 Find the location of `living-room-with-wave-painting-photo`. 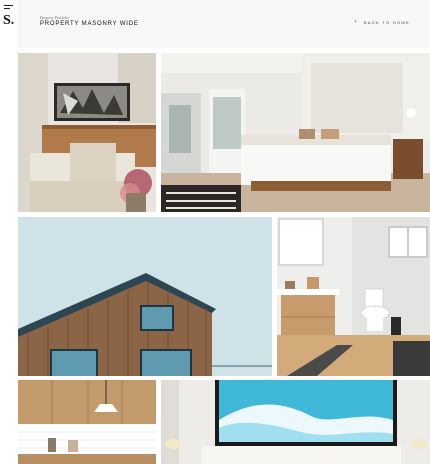

living-room-with-wave-painting-photo is located at coordinates (295, 422).